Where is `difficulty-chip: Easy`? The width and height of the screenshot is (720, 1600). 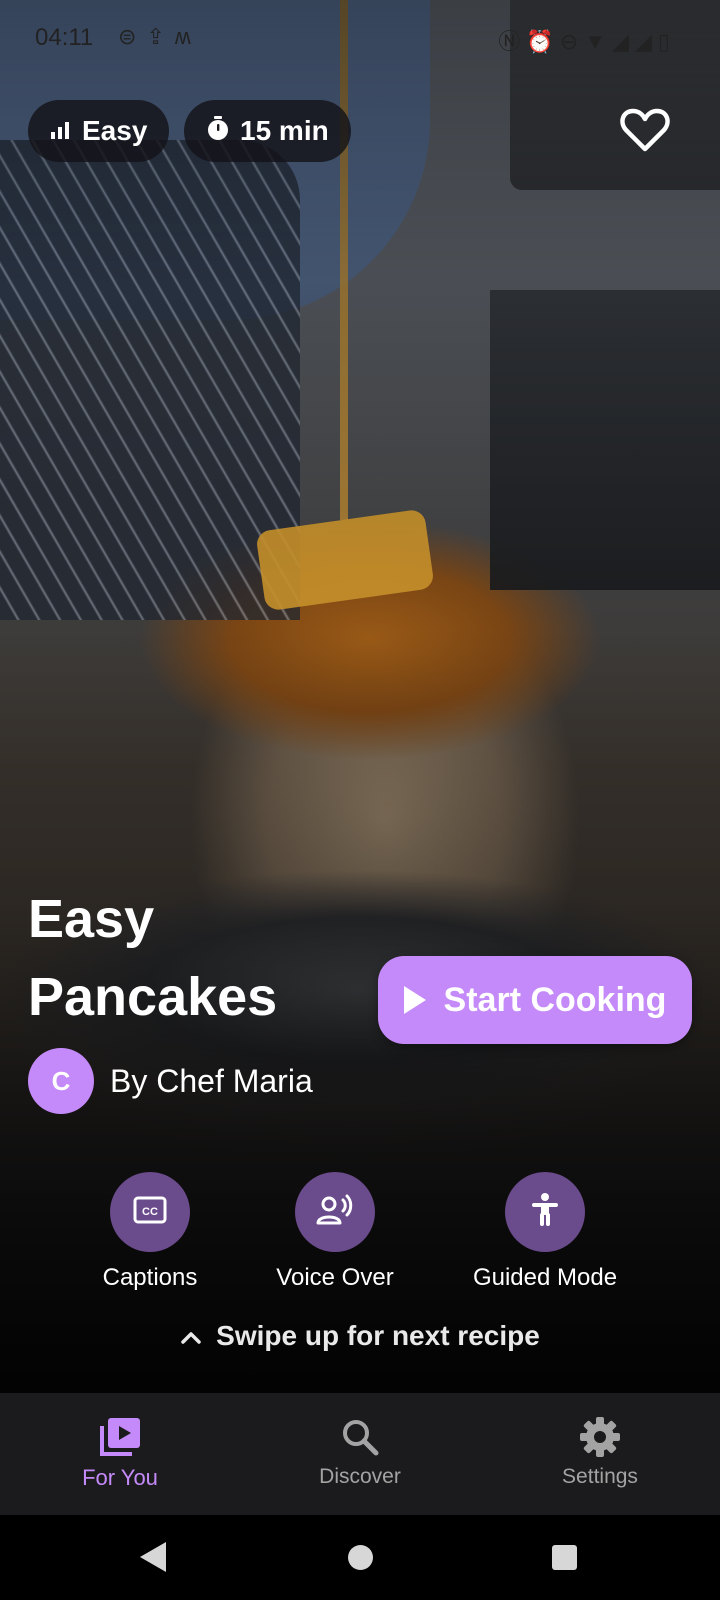
difficulty-chip: Easy is located at coordinates (99, 131).